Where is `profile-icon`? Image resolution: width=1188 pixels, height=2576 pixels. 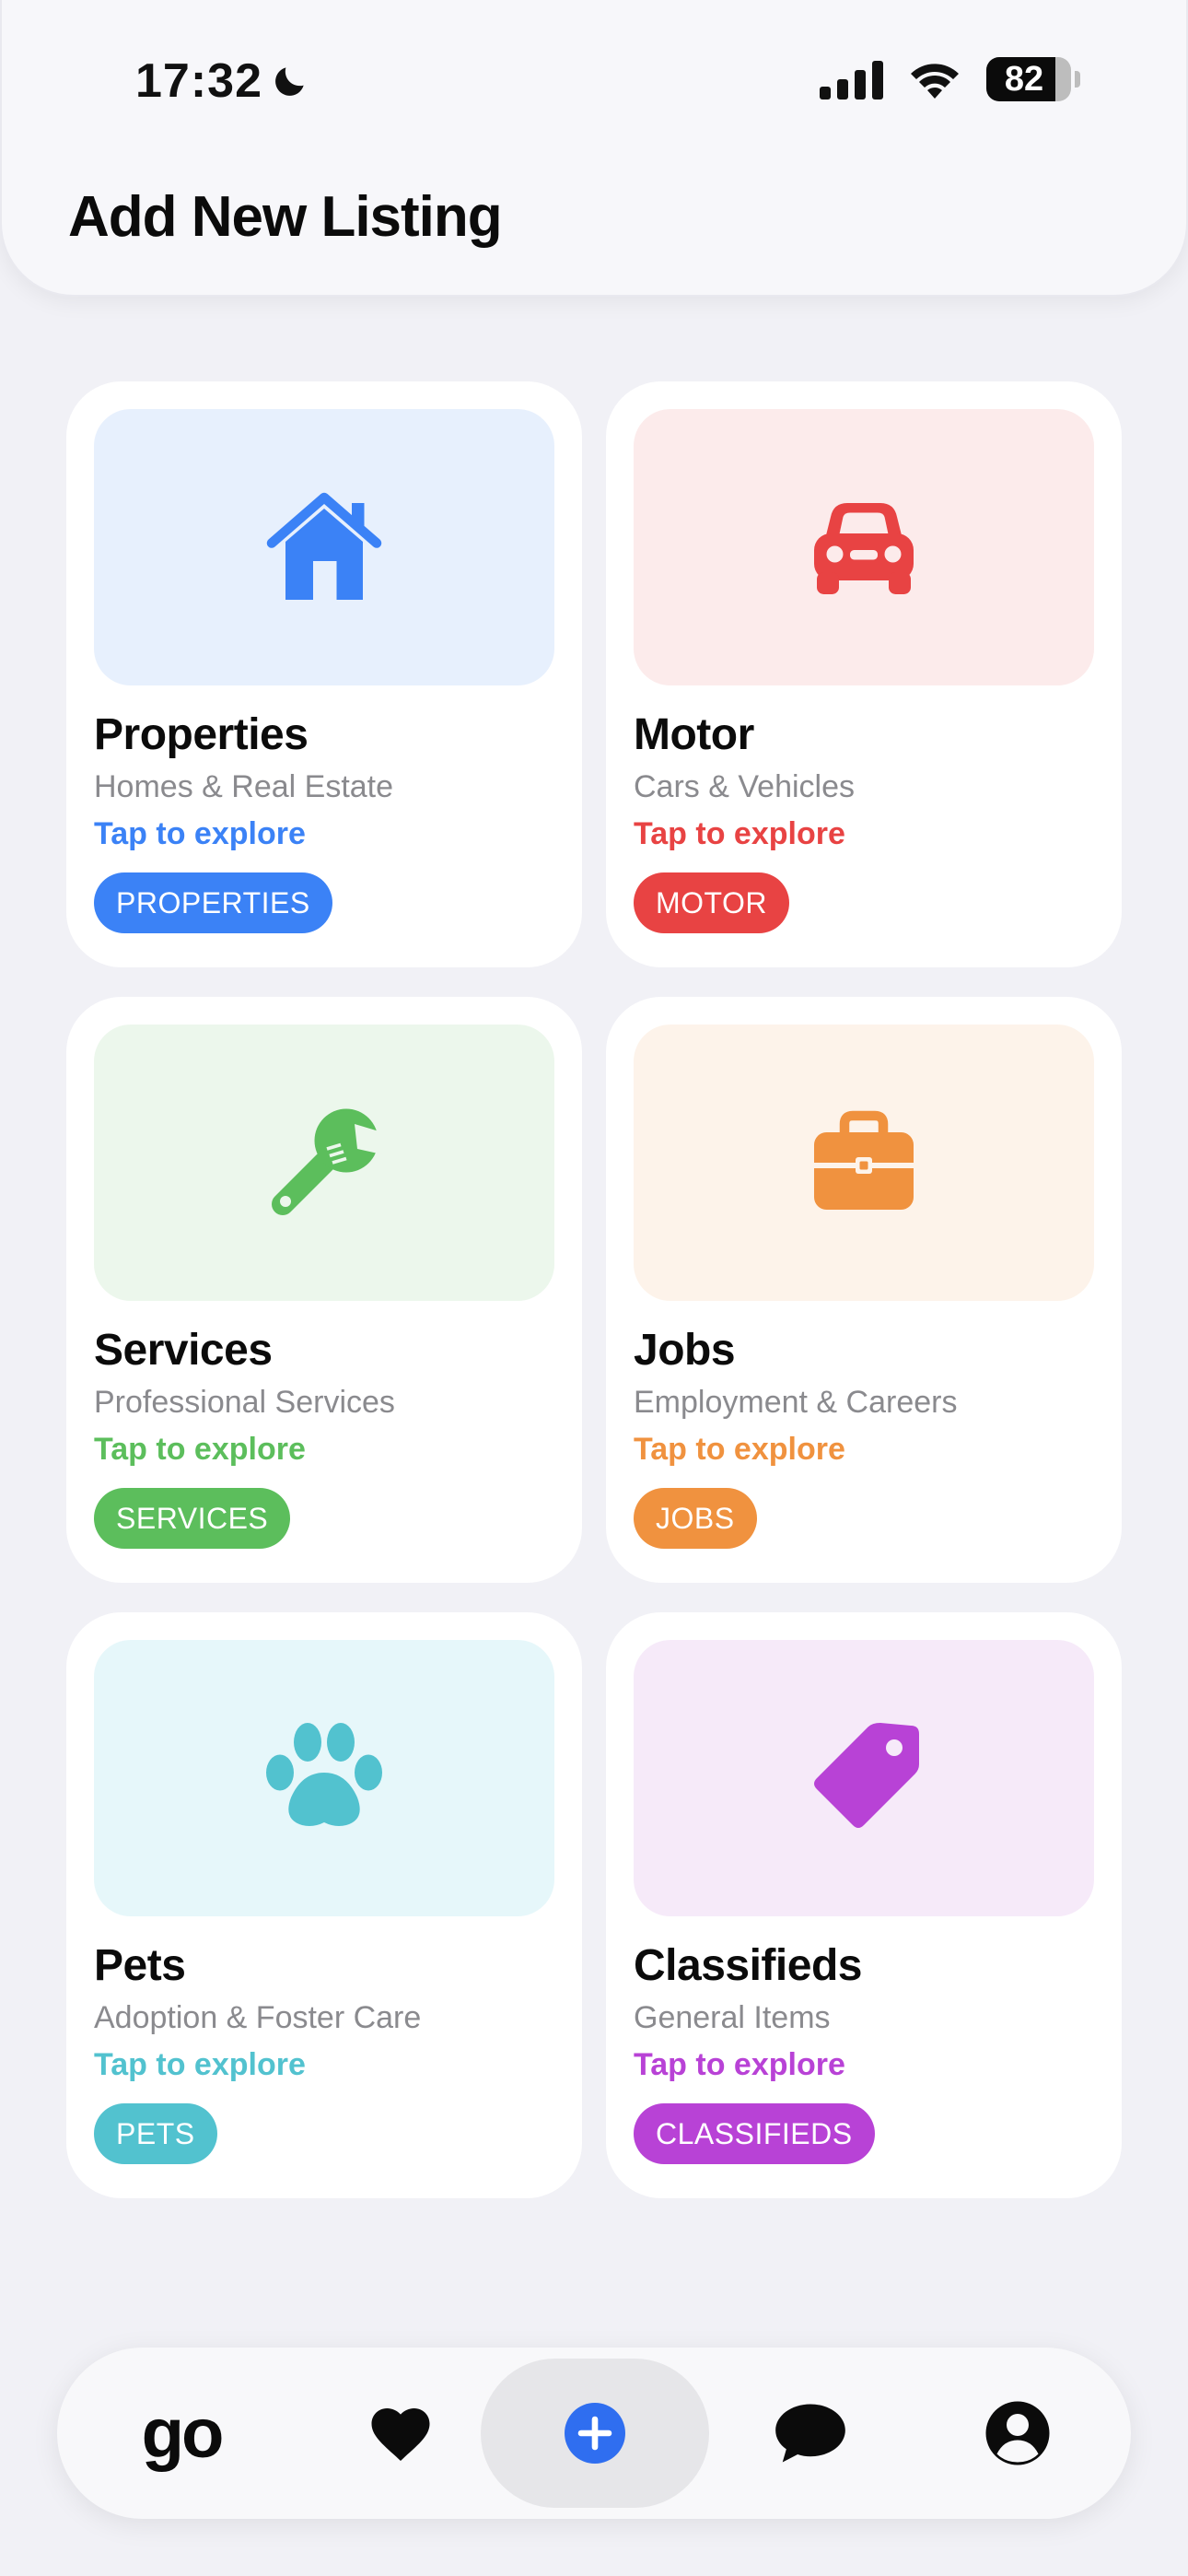 profile-icon is located at coordinates (1017, 2433).